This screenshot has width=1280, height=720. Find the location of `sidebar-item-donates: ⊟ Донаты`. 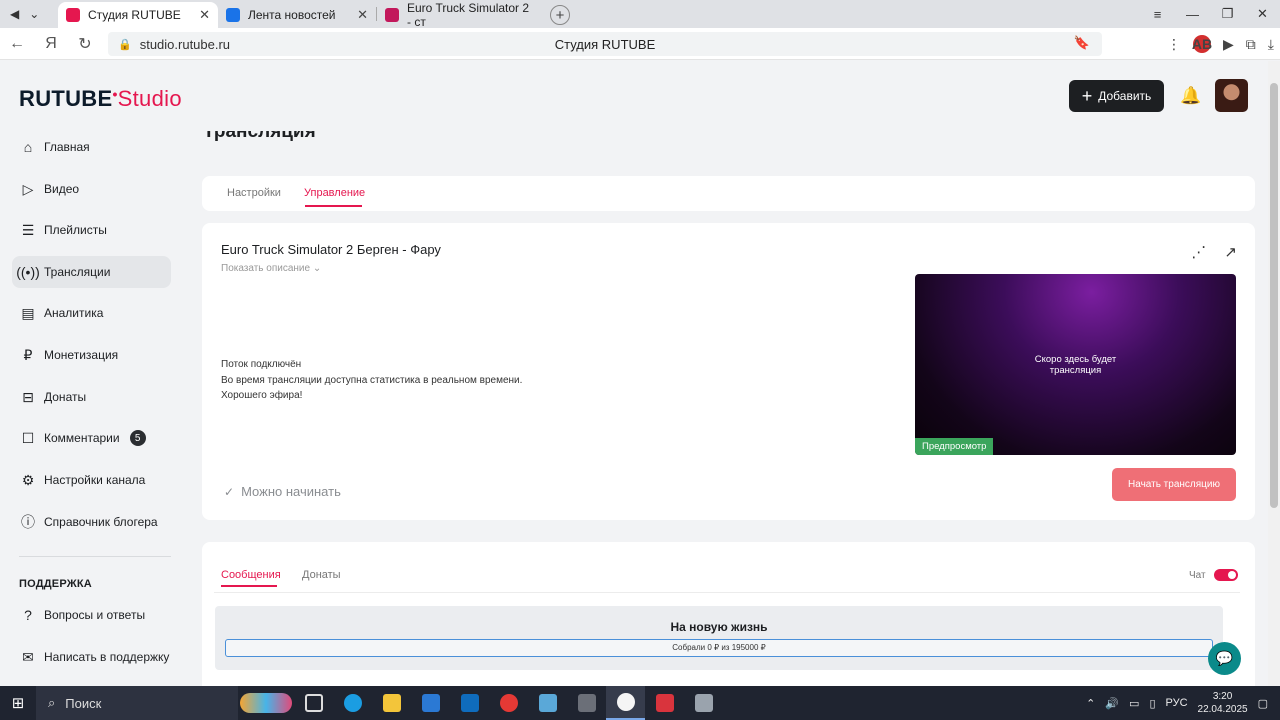

sidebar-item-donates: ⊟ Донаты is located at coordinates (91, 397).